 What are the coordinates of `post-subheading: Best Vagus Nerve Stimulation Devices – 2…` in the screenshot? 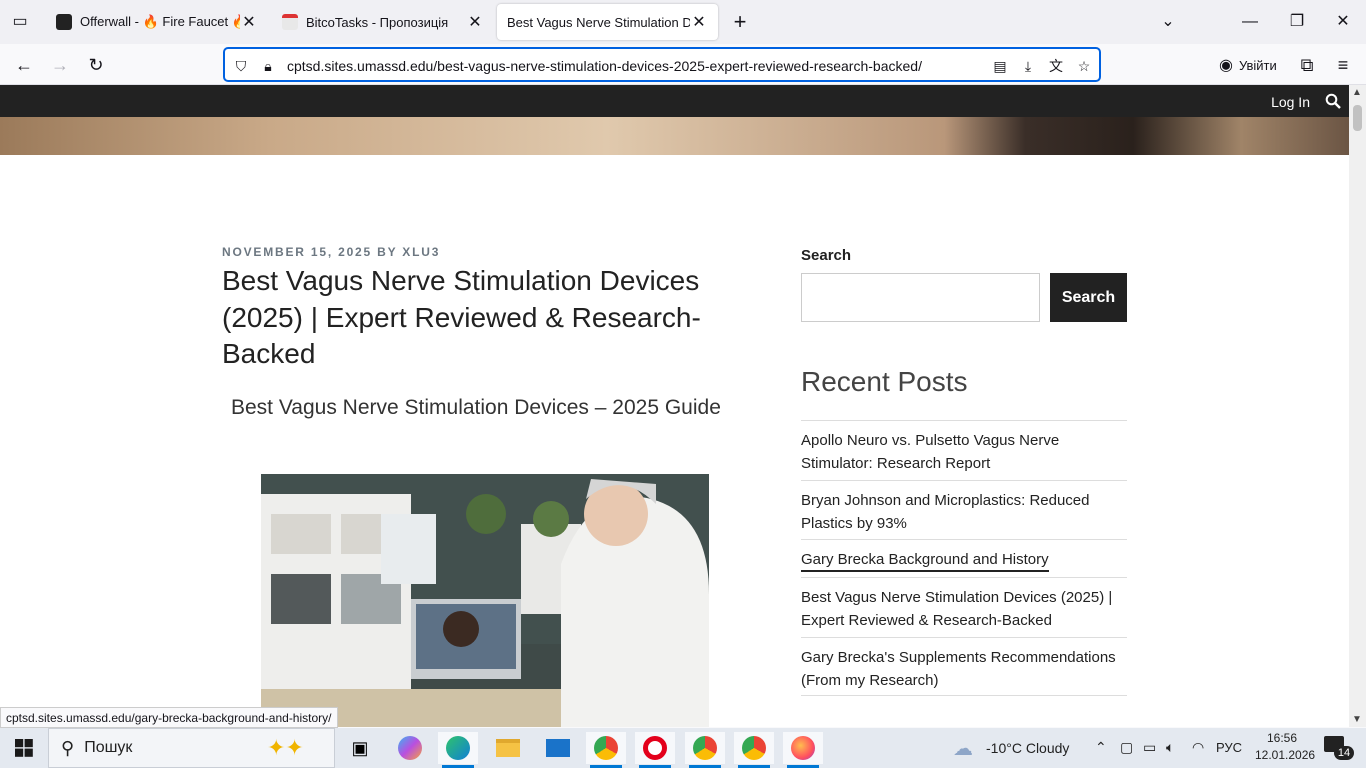 It's located at (476, 407).